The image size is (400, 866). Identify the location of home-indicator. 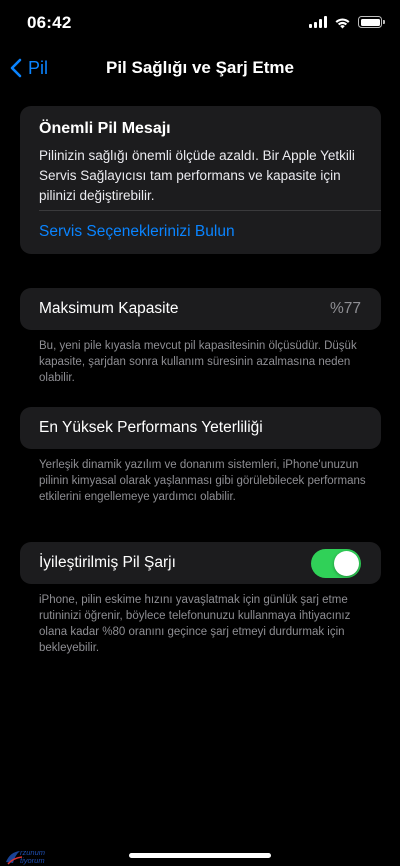
(200, 855).